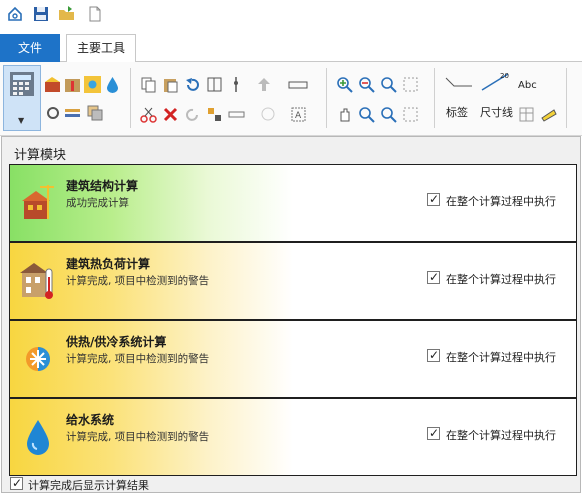 This screenshot has width=582, height=498. I want to click on text-tool: Abc, so click(527, 85).